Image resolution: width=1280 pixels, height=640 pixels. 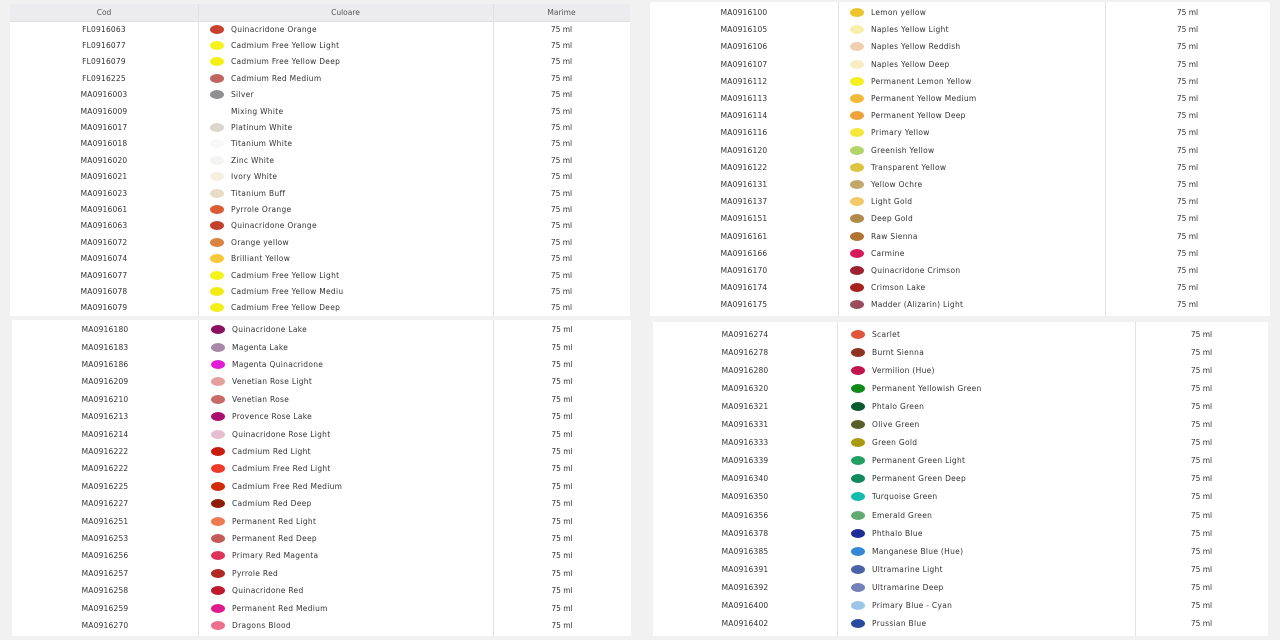 I want to click on table-row: MA0916063 Quinacridone Orange 75 ml, so click(x=320, y=226).